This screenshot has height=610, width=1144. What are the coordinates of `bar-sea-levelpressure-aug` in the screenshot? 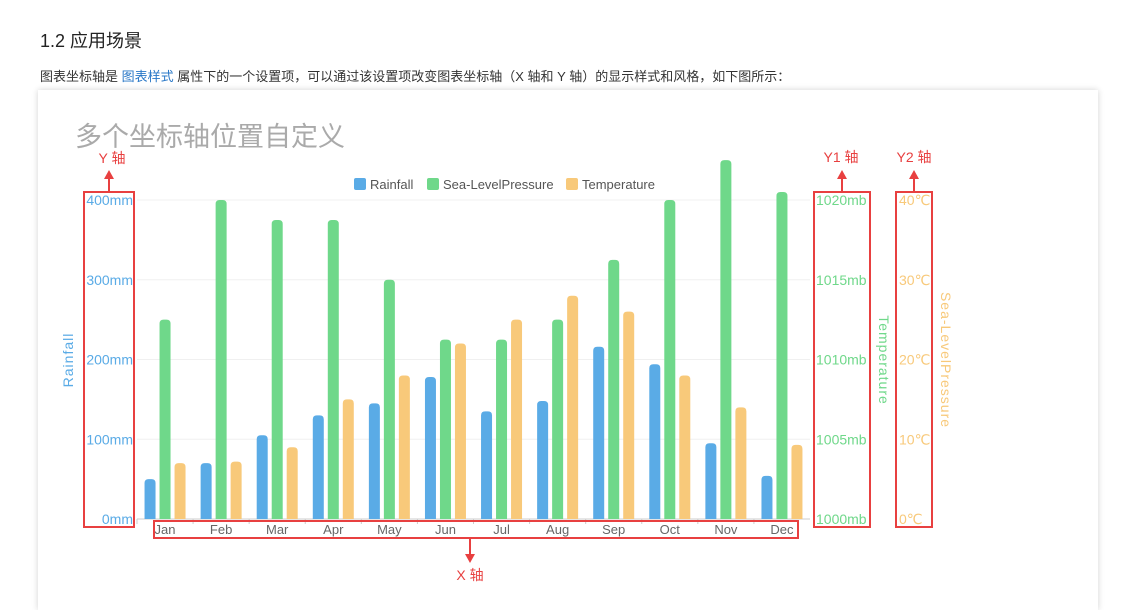 It's located at (558, 419).